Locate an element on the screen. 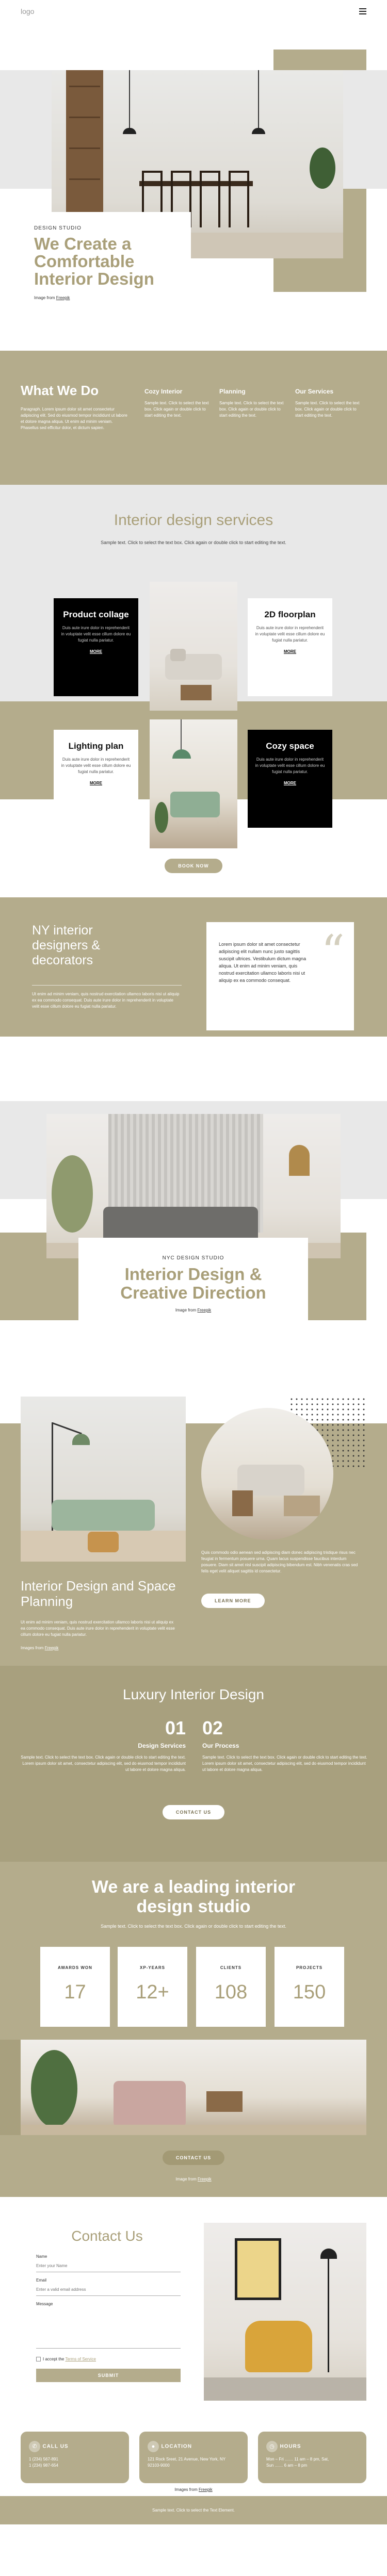  services-image-sofa is located at coordinates (193, 646).